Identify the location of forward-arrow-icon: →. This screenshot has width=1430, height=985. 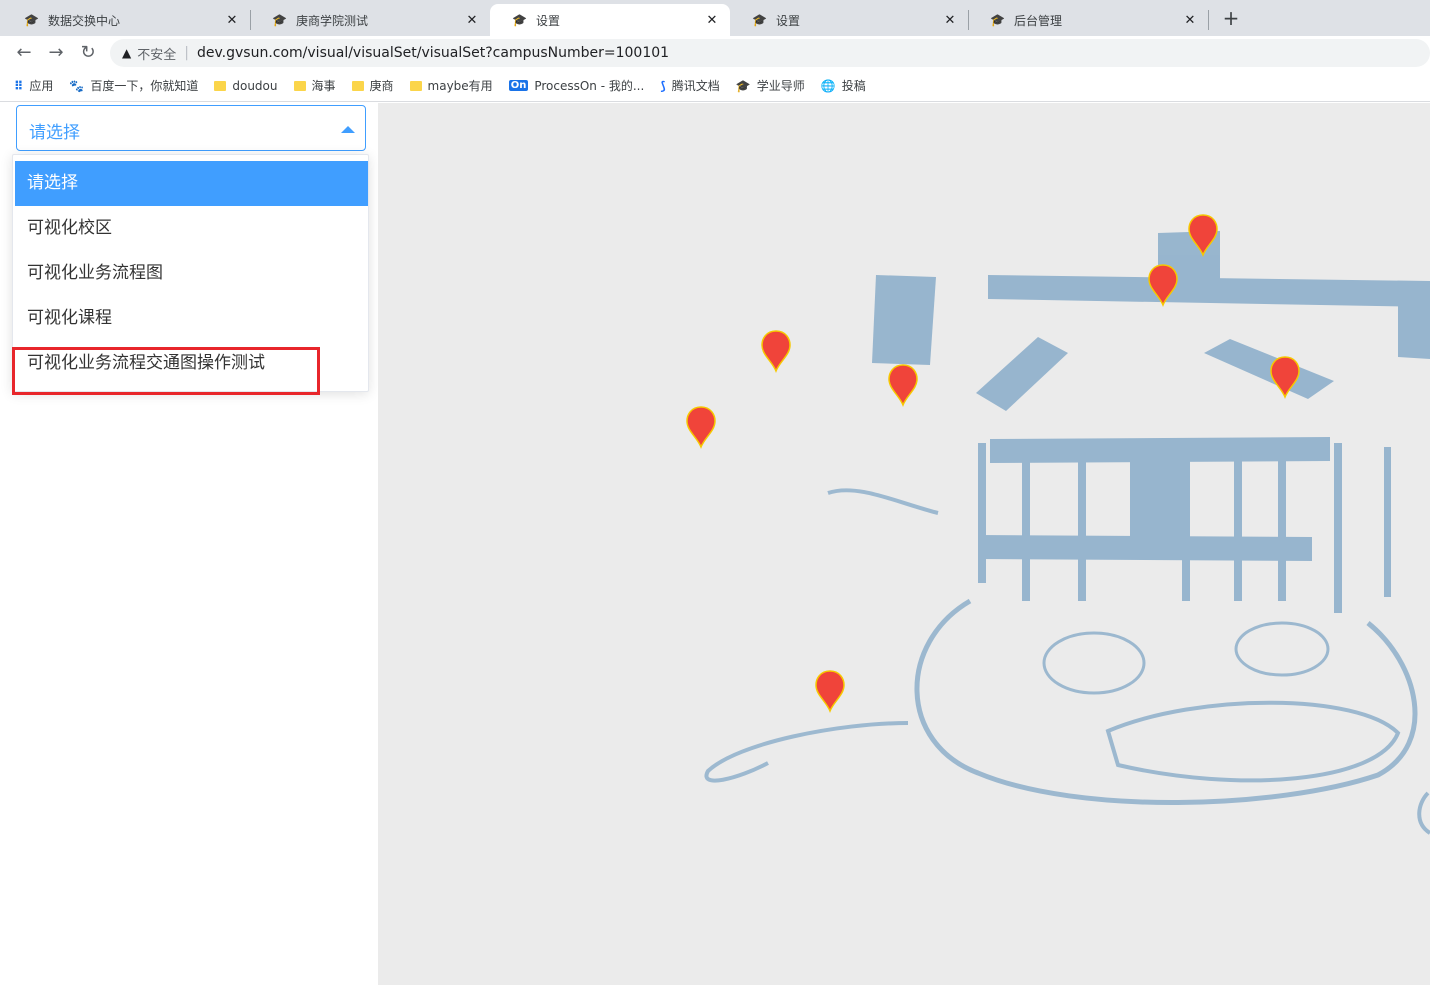
(56, 53).